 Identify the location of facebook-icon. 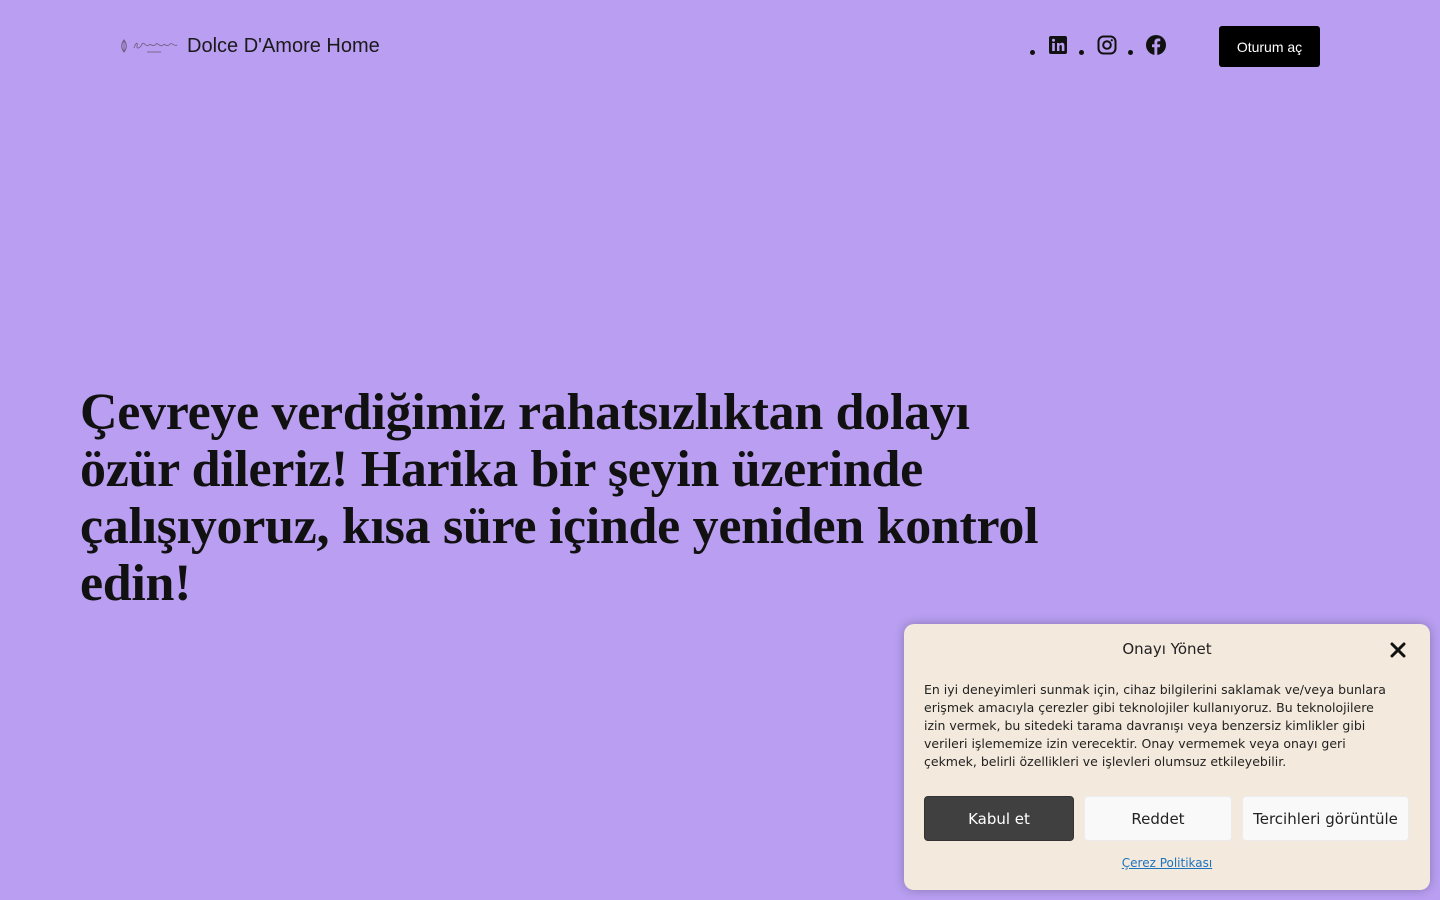
(1156, 45).